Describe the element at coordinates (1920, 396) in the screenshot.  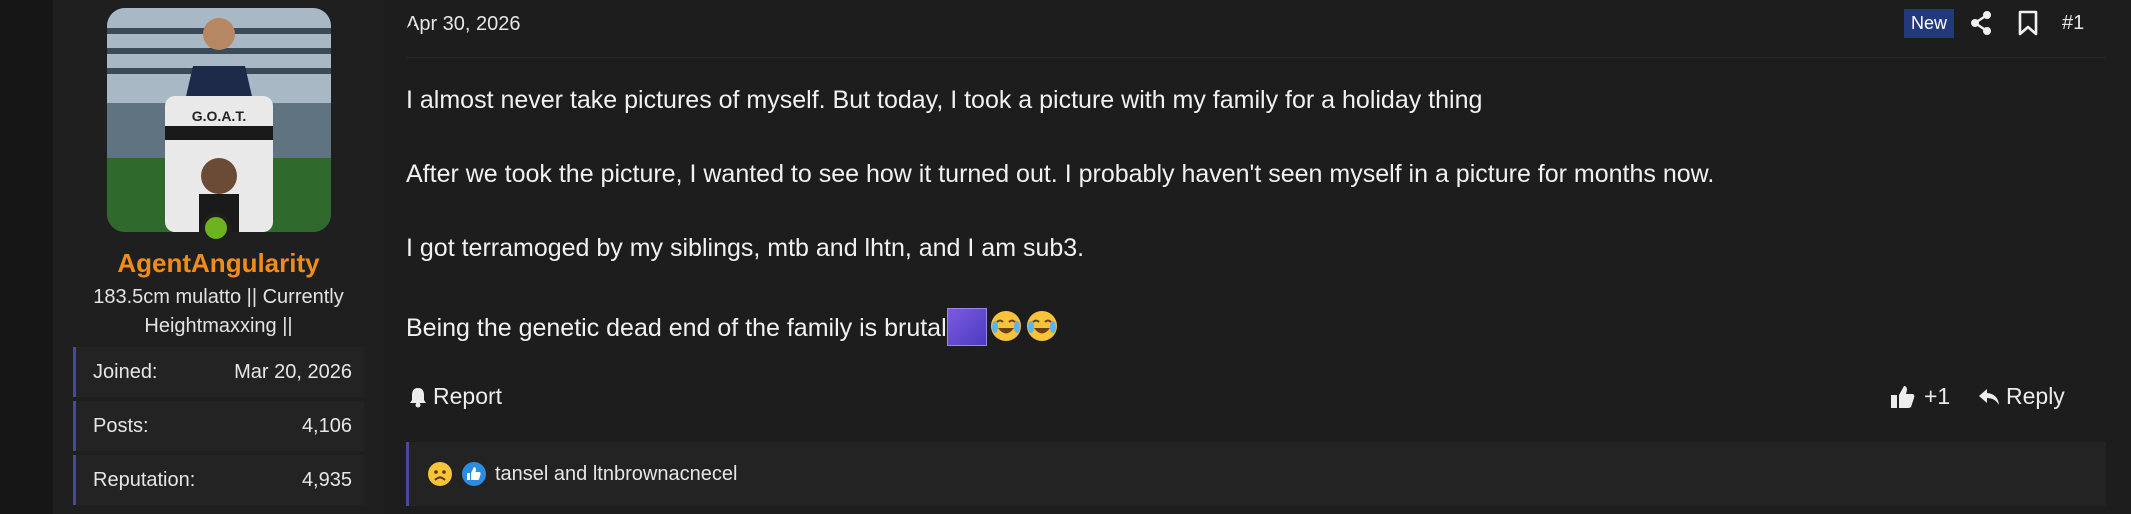
I see `like-button: +1` at that location.